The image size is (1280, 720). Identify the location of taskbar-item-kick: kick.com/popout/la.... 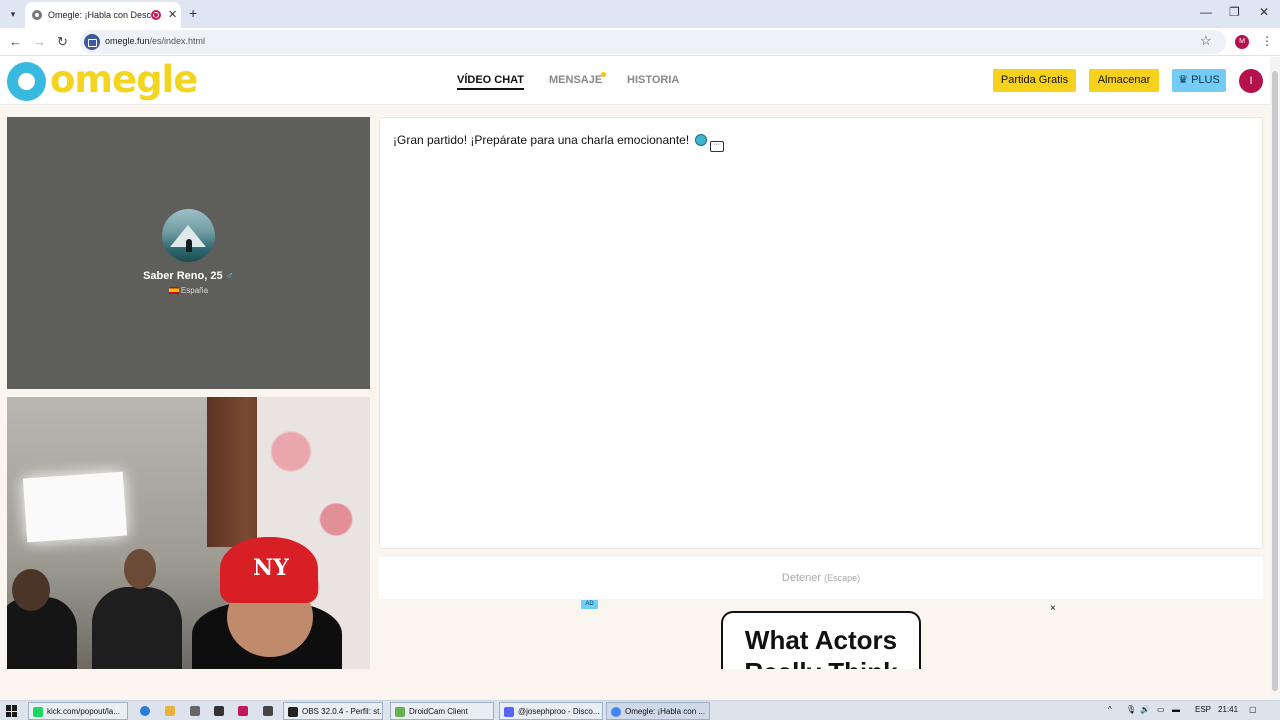
(78, 711).